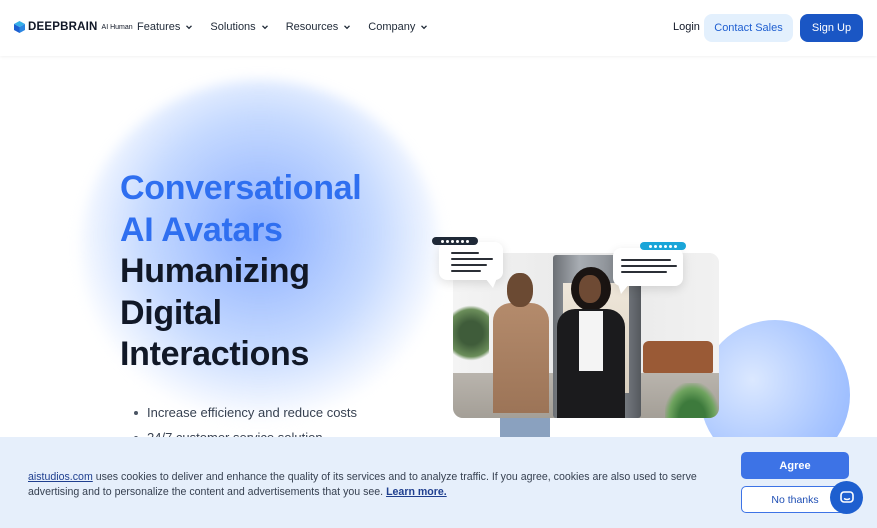  I want to click on nav-label: Company, so click(392, 27).